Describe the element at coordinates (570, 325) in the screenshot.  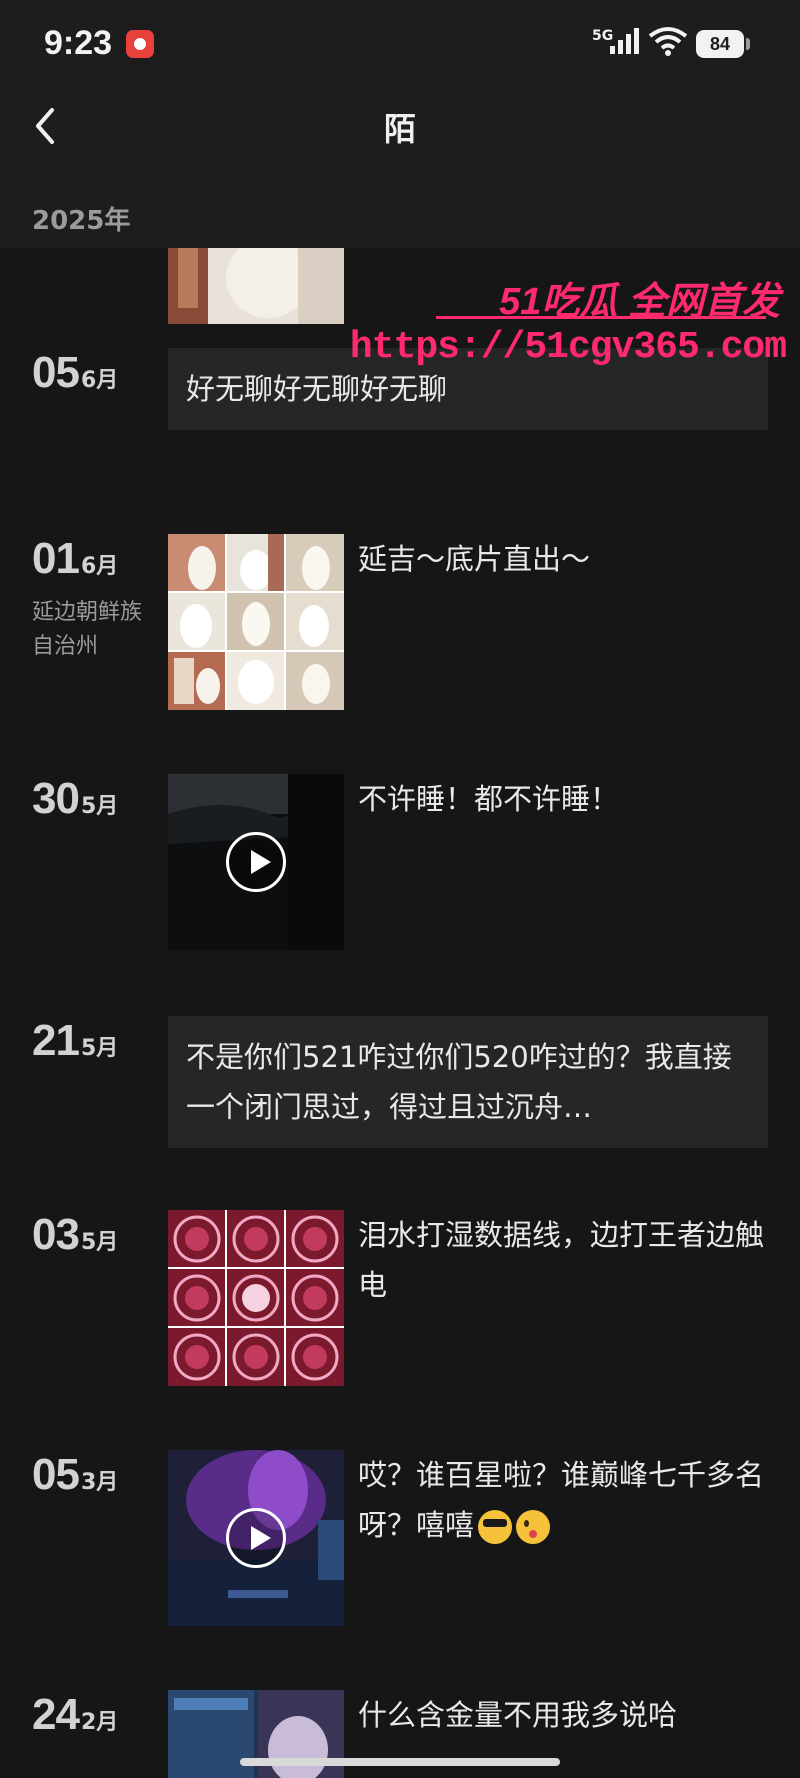
I see `watermark: 51吃瓜 全网首发 https://51cgv365.com` at that location.